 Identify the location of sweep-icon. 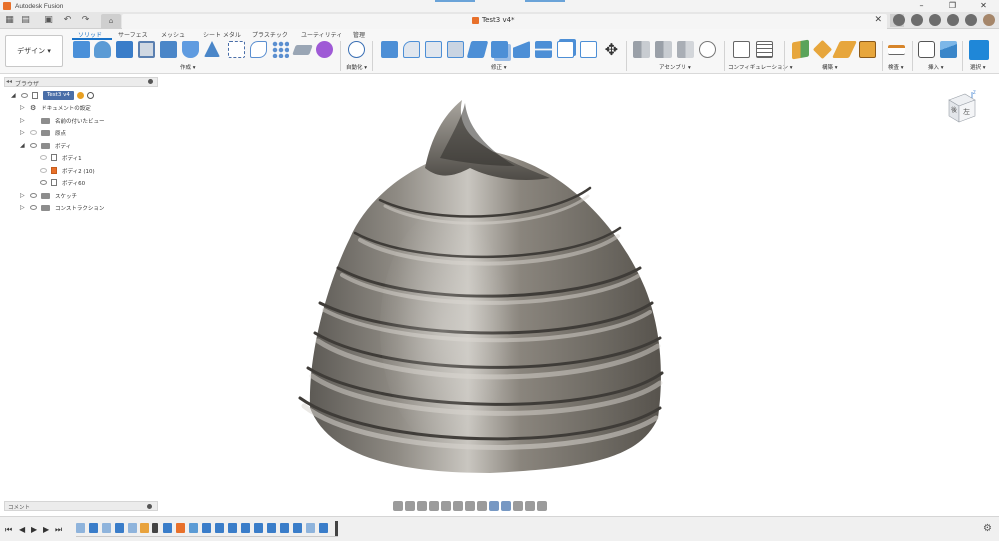
(168, 49).